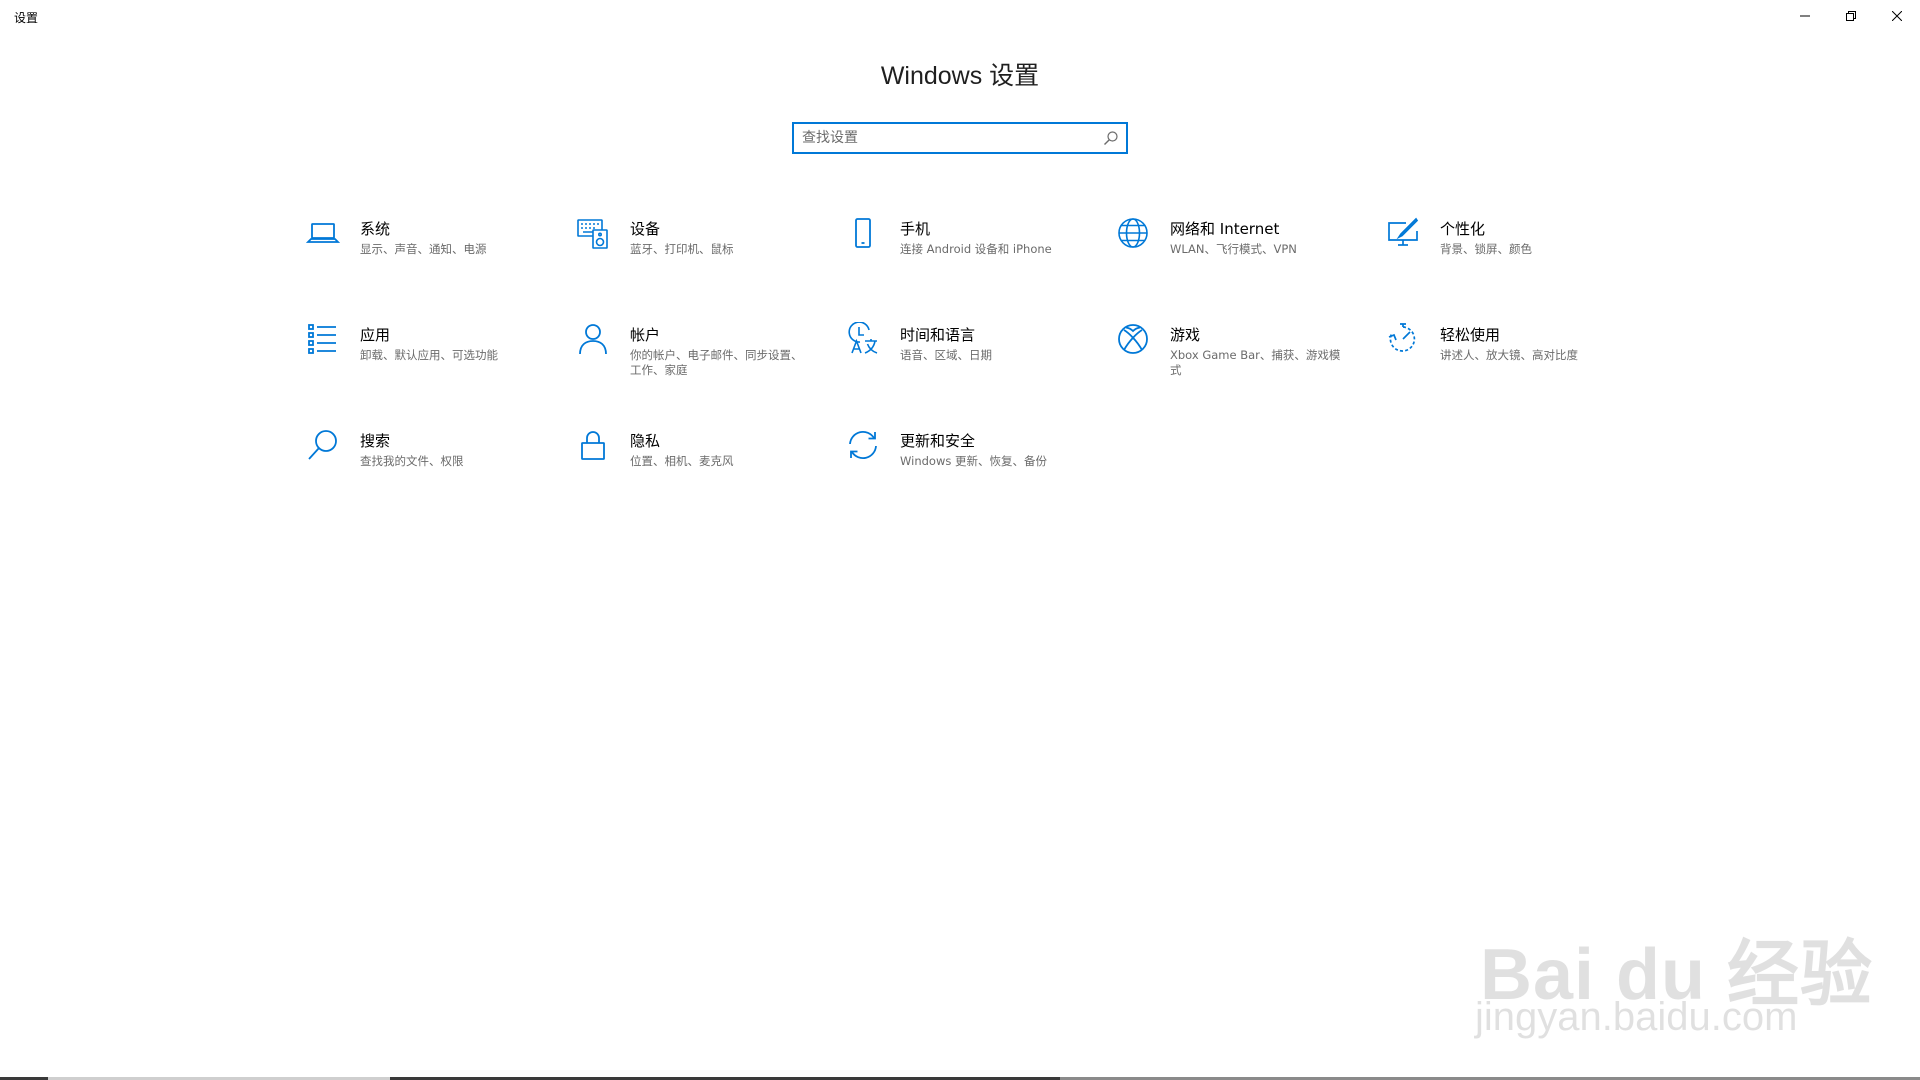 The height and width of the screenshot is (1080, 1920). I want to click on tile-desc: 位置、相机、麦克风, so click(682, 461).